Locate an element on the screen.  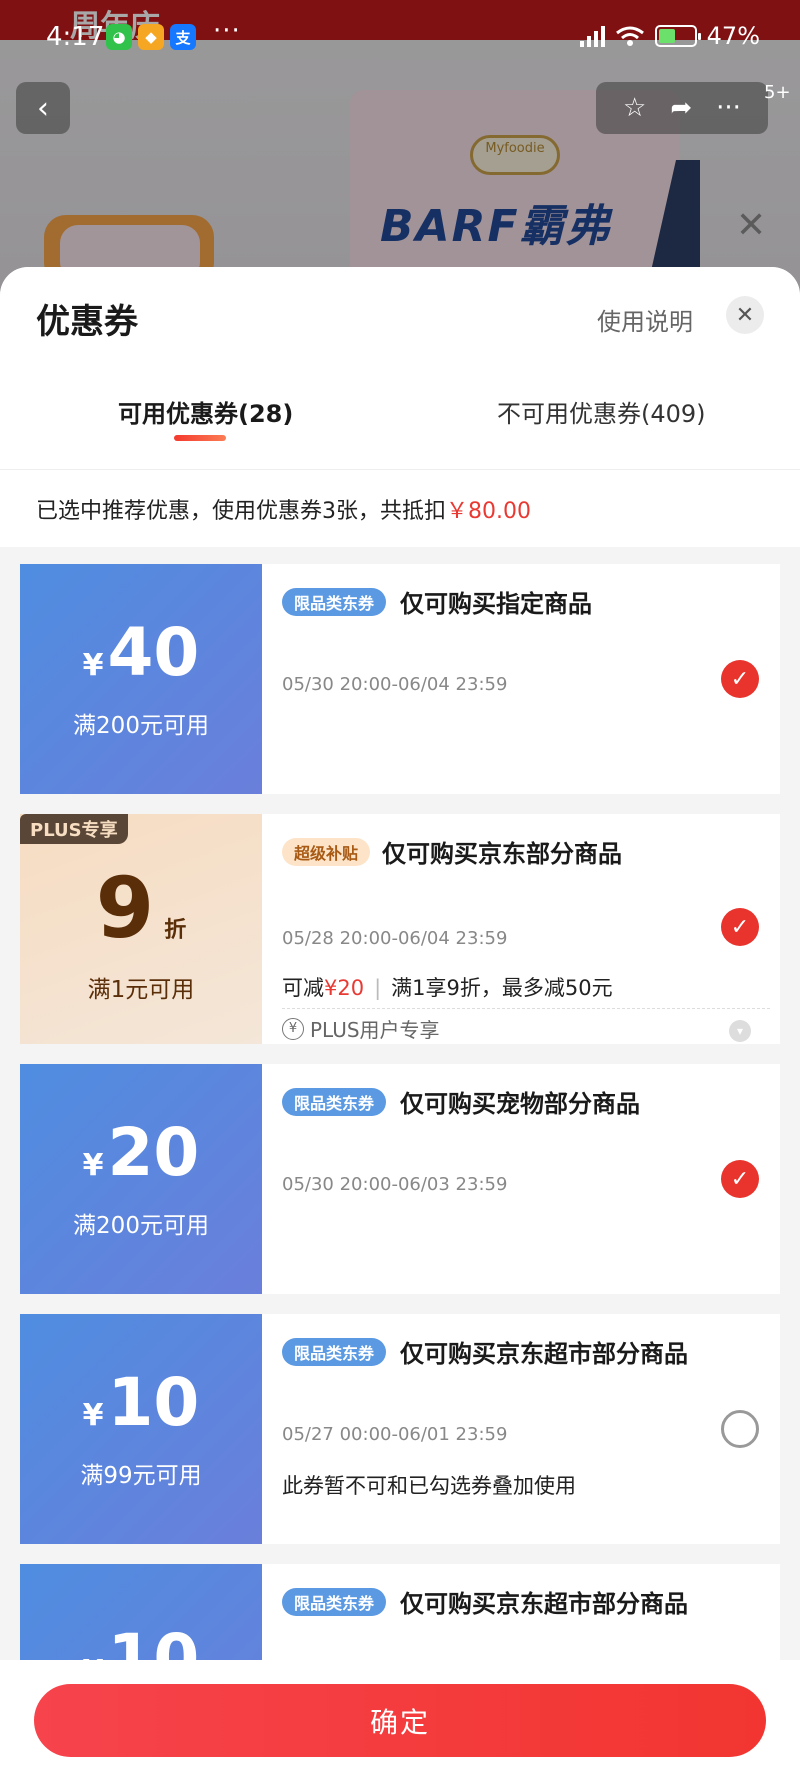
coupon-value-panel: ¥20 满200元可用 is located at coordinates (141, 1179).